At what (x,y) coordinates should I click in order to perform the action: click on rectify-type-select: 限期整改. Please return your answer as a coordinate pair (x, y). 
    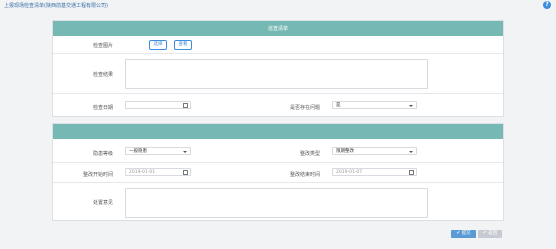
    Looking at the image, I should click on (374, 151).